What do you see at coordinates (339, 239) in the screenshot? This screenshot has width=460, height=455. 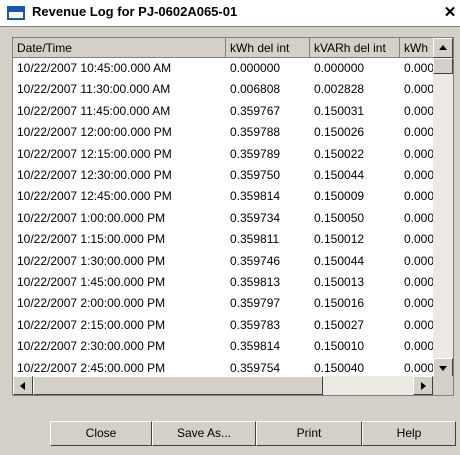 I see `cell-kvarh-del-int: 0.150012` at bounding box center [339, 239].